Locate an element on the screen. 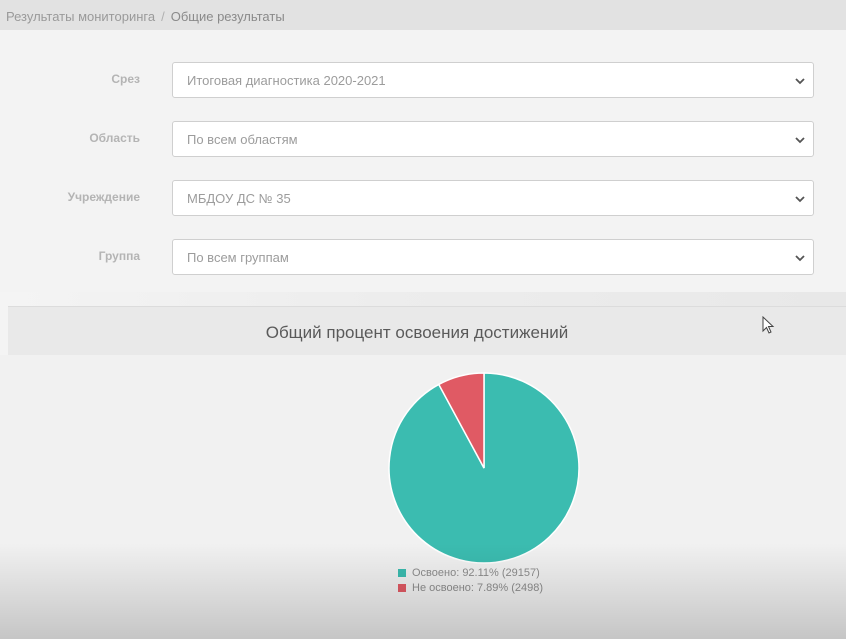  institution-select: МБДОУ ДС № 35 is located at coordinates (493, 198).